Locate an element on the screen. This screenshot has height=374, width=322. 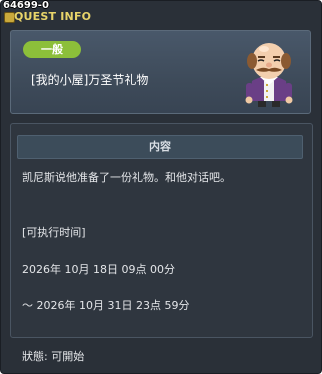
npc-portrait-icon is located at coordinates (270, 74).